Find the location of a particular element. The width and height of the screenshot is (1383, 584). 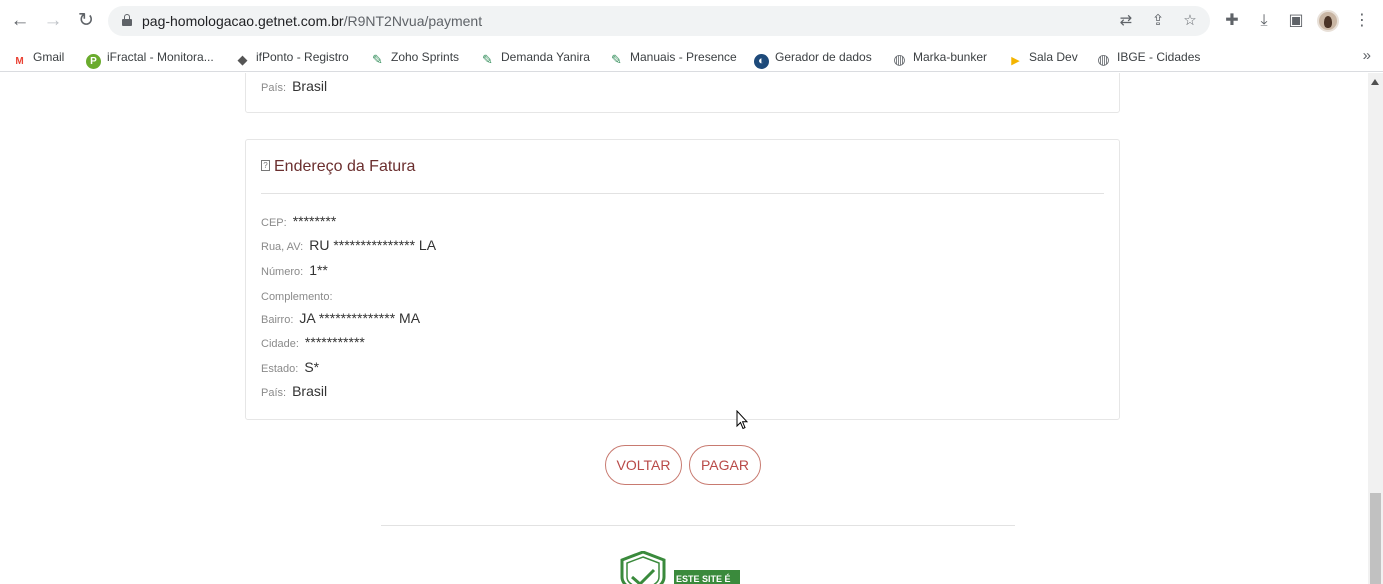

field-label: Cidade: is located at coordinates (280, 344).